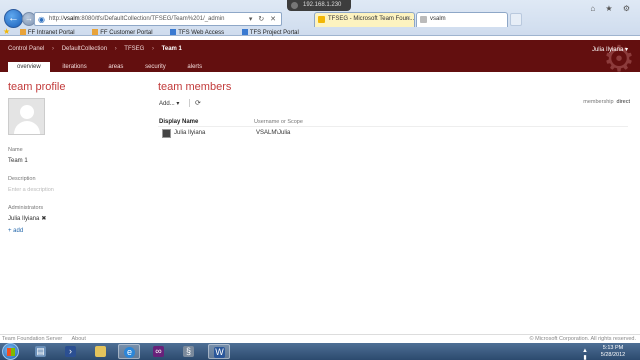 The height and width of the screenshot is (360, 640). I want to click on add-administrator-link: + add, so click(15, 231).